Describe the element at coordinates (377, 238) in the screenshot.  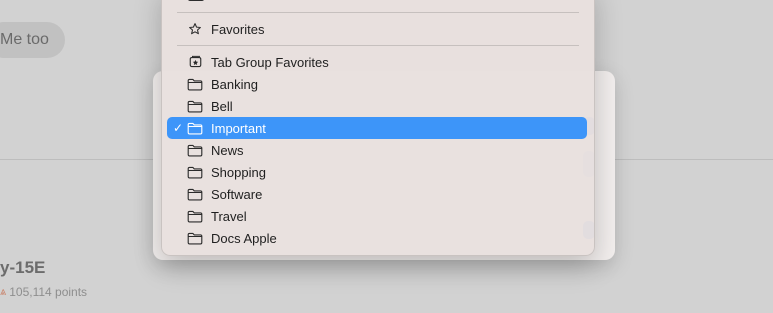
I see `menu-item: Docs Apple` at that location.